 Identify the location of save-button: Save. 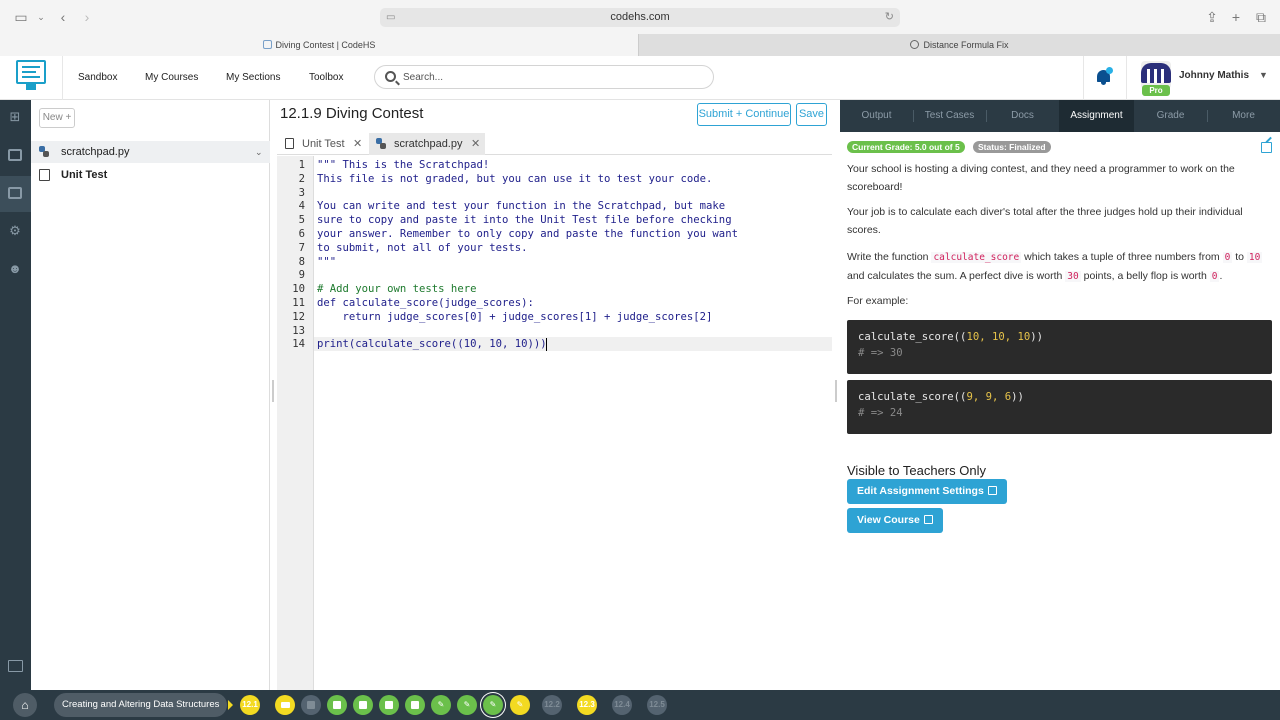
(811, 114).